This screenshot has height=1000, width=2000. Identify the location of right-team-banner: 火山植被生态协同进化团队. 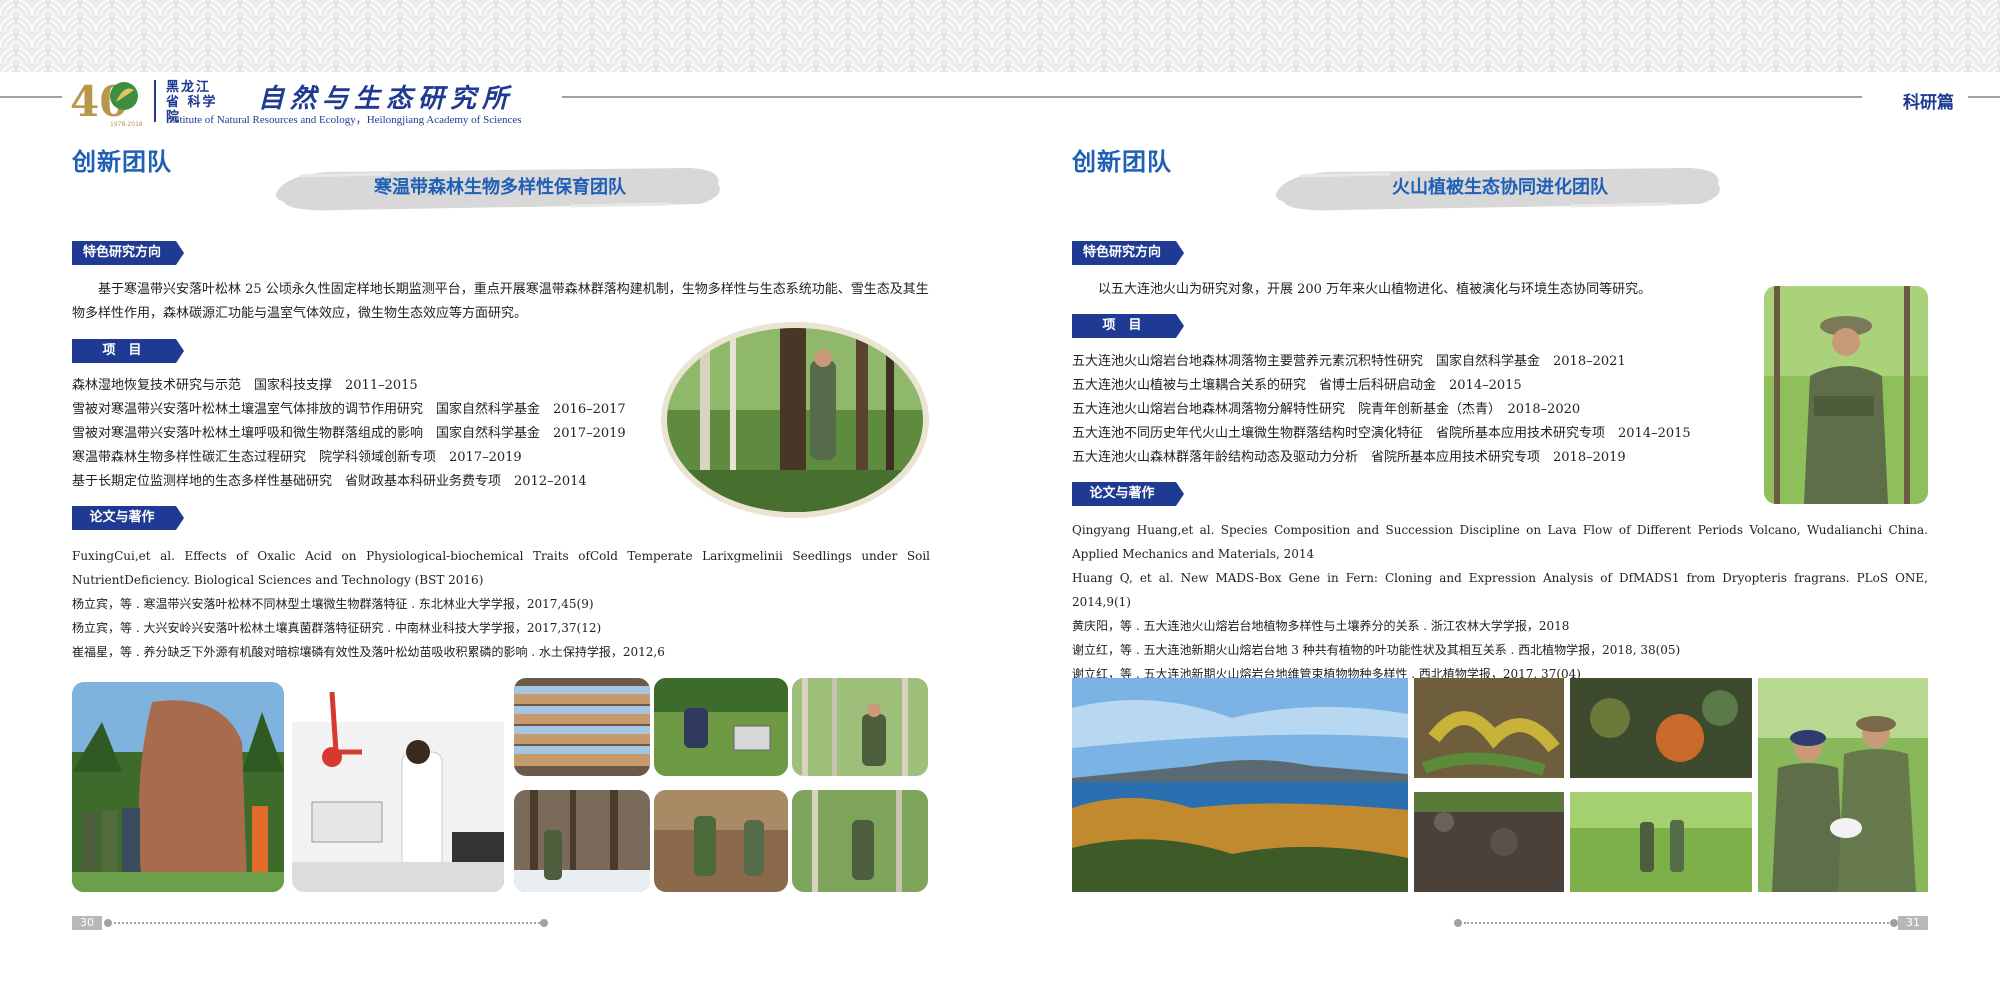
(1500, 188).